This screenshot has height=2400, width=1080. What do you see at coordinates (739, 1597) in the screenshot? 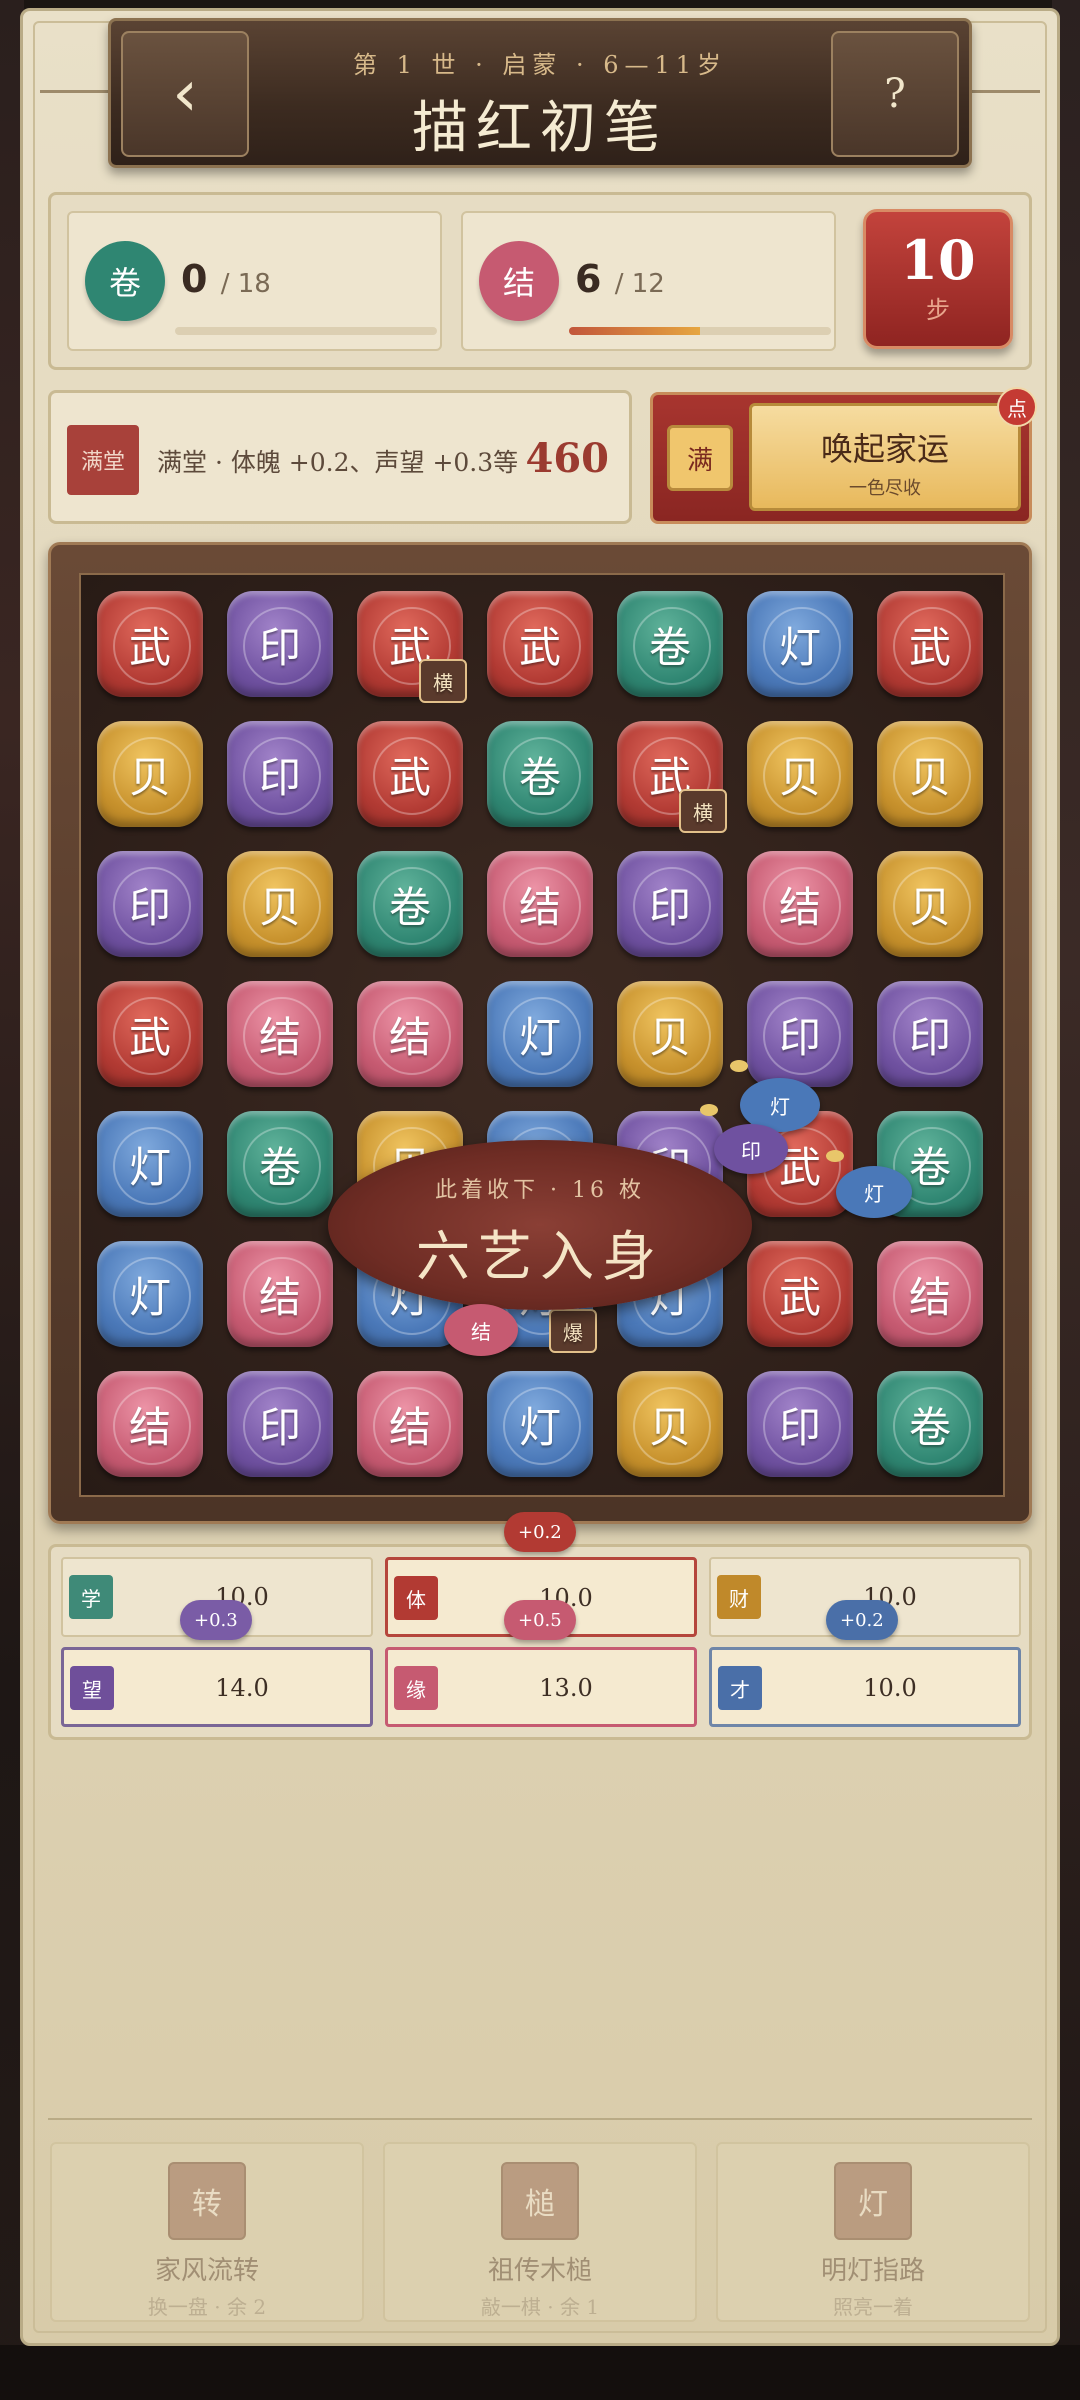
I see `attr-wealth-icon: 财` at bounding box center [739, 1597].